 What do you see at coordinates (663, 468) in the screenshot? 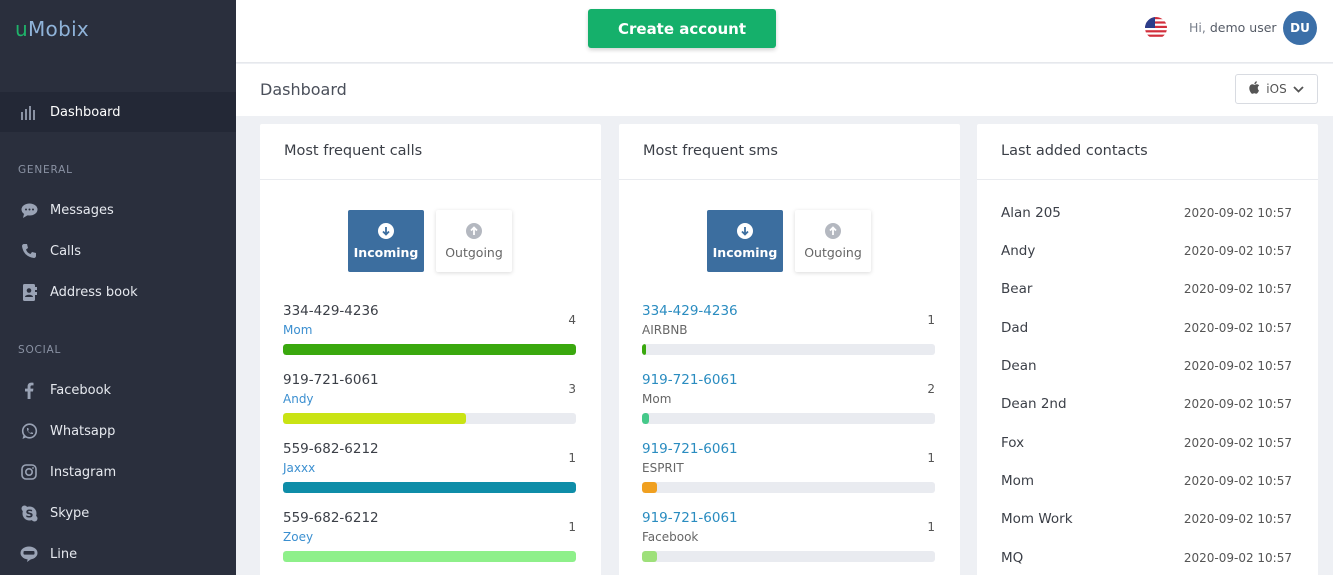
I see `contact-name: ESPRIT` at bounding box center [663, 468].